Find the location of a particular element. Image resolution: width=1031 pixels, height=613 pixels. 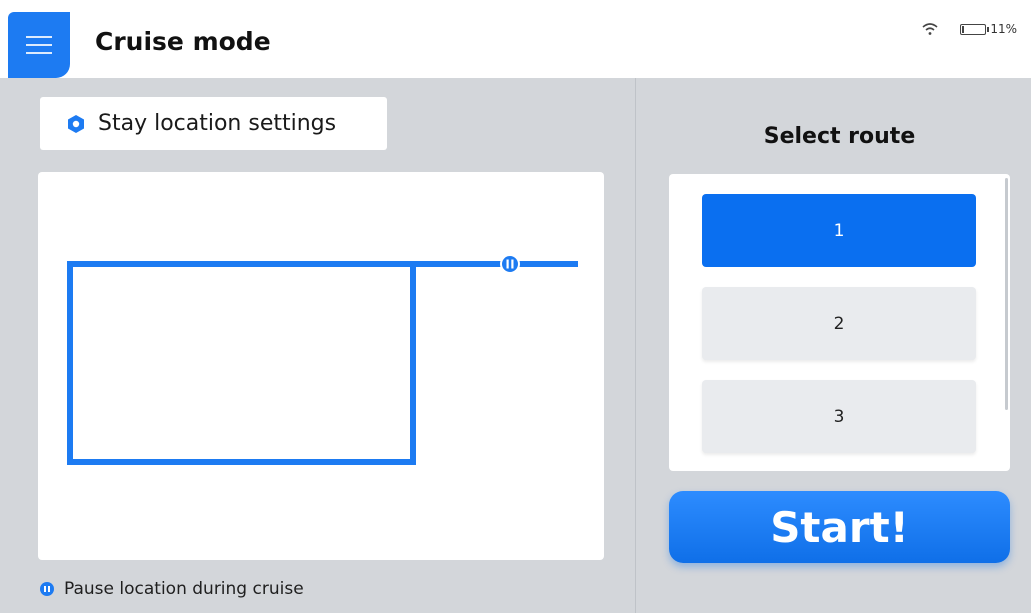

battery-level-fill is located at coordinates (963, 29).